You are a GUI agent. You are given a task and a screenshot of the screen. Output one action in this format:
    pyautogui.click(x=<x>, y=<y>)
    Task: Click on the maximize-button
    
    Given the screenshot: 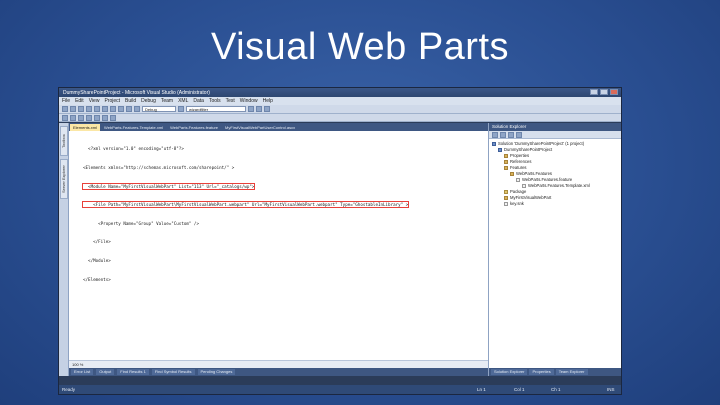 What is the action you would take?
    pyautogui.click(x=604, y=92)
    